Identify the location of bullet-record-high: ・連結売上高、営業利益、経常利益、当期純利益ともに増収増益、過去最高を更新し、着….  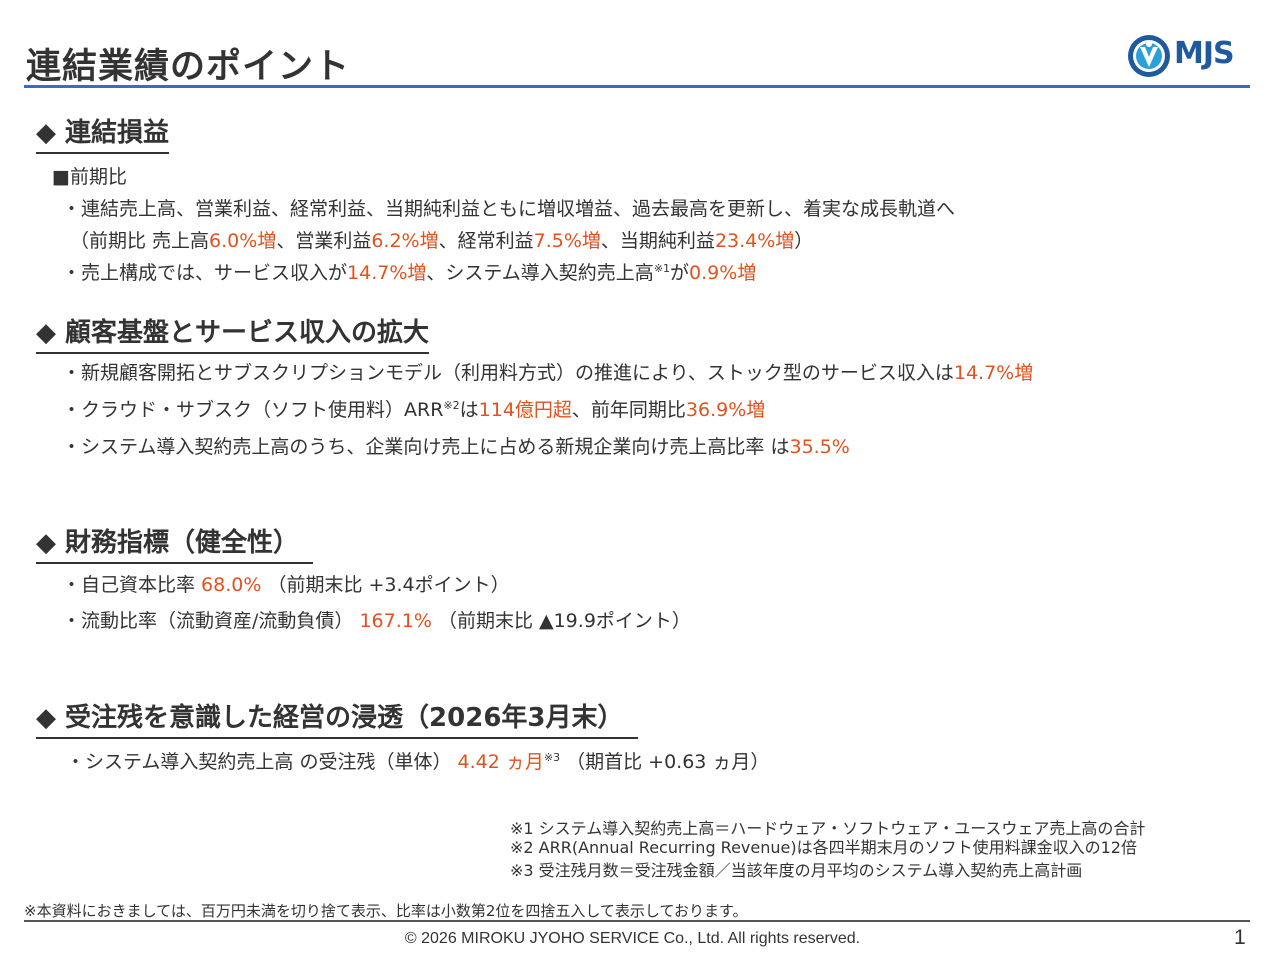
(509, 209).